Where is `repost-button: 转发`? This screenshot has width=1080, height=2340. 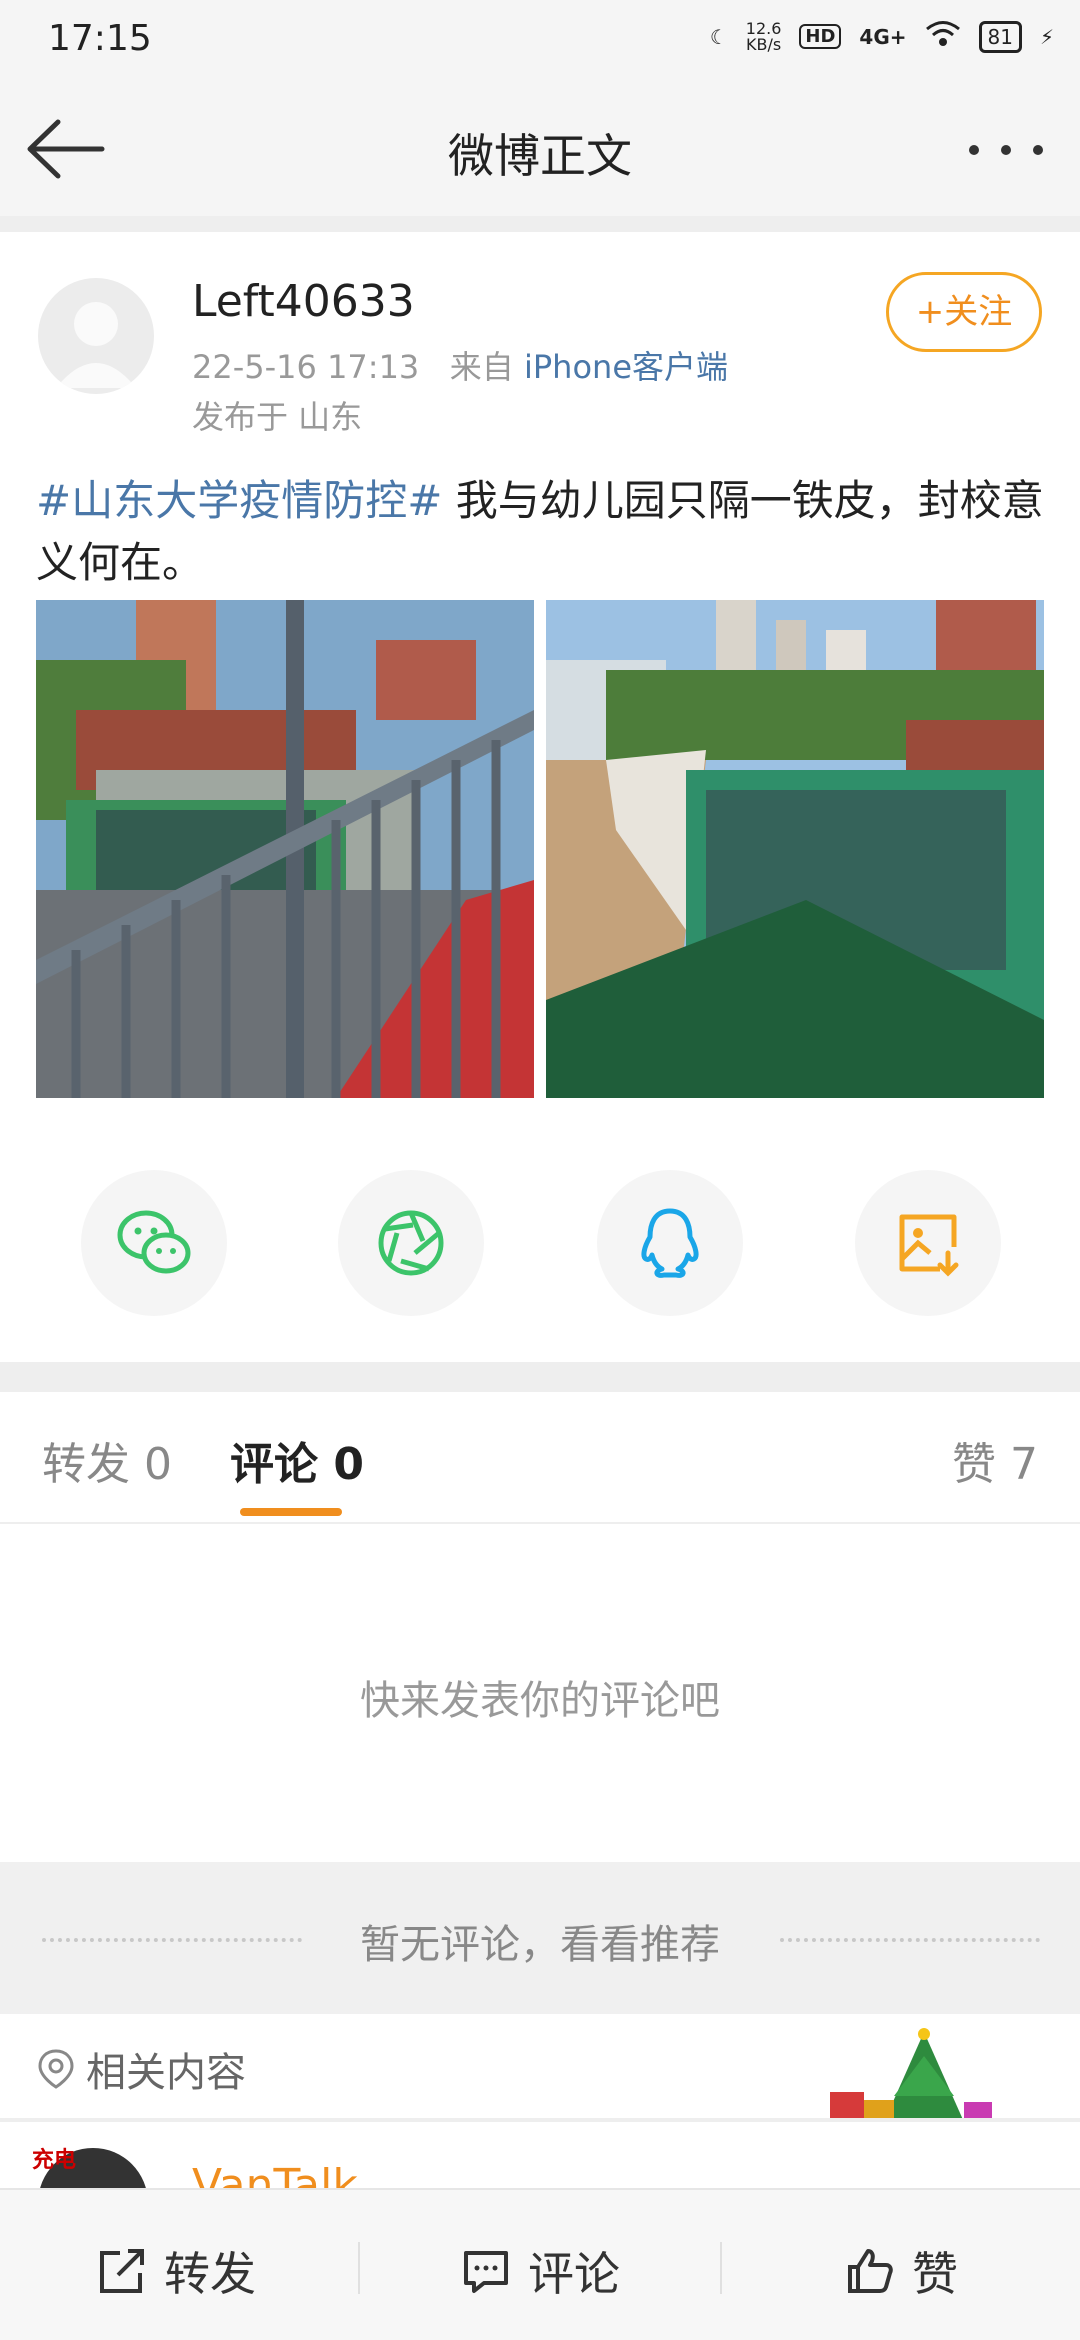 repost-button: 转发 is located at coordinates (176, 2271).